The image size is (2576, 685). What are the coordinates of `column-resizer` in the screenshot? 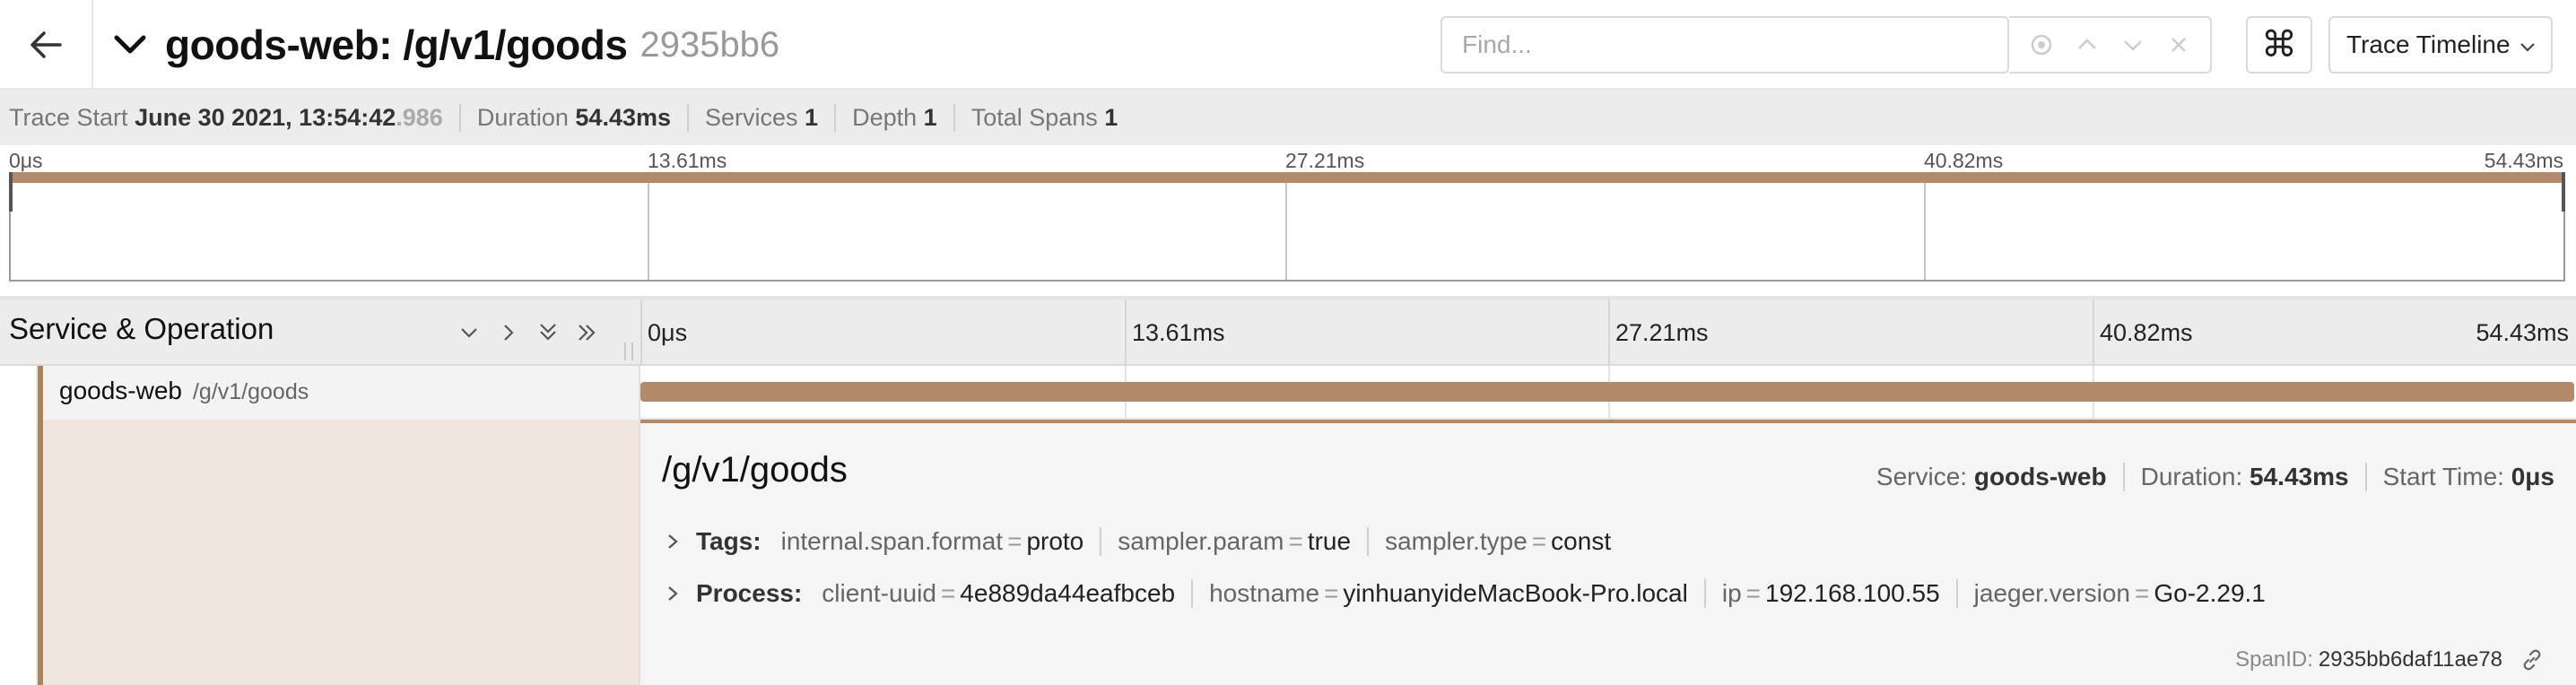 It's located at (628, 351).